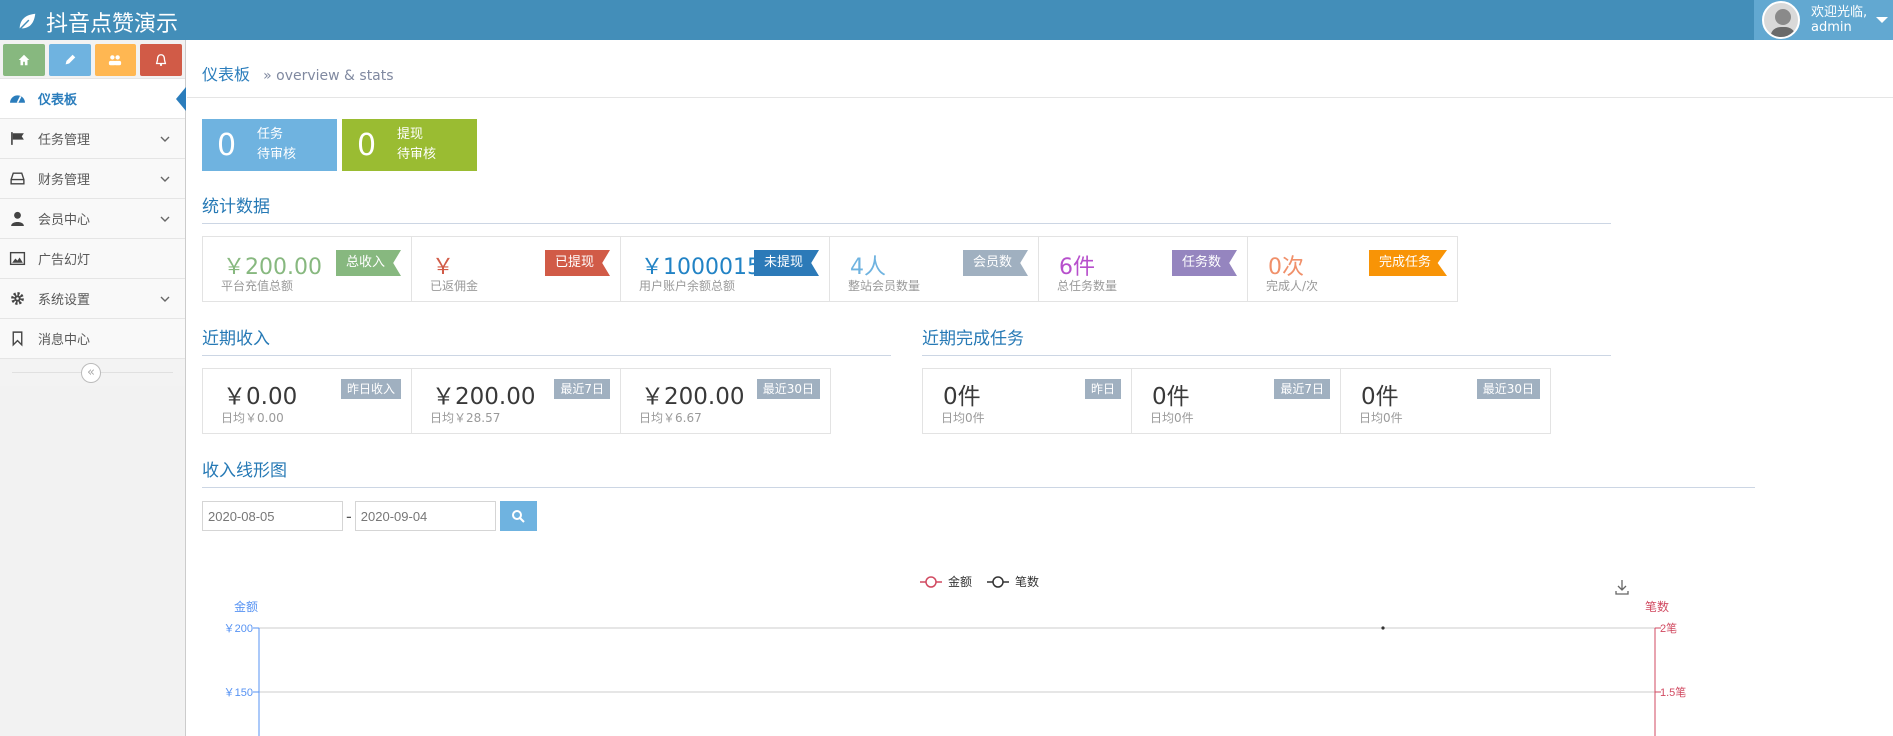 The width and height of the screenshot is (1893, 736). I want to click on stat-badge: 会员数, so click(995, 263).